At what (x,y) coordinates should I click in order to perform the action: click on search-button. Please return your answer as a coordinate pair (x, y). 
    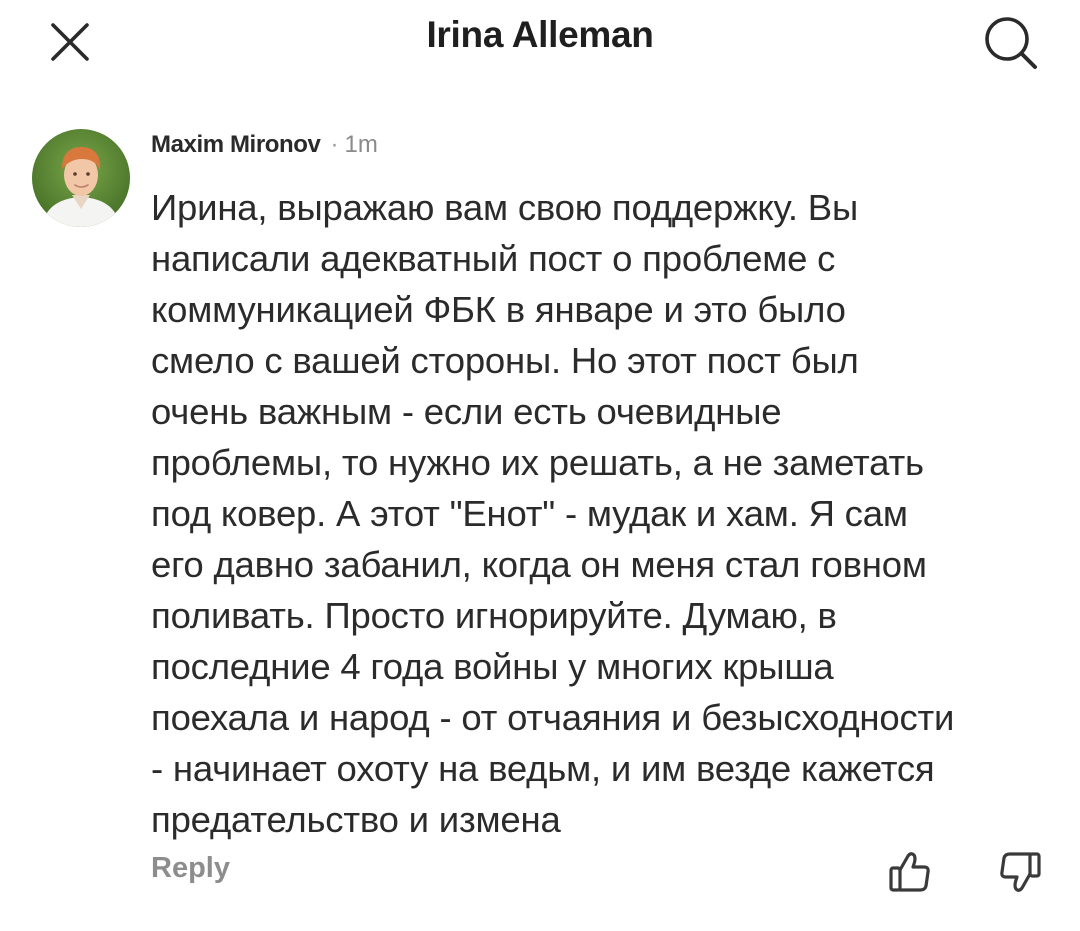
    Looking at the image, I should click on (1010, 43).